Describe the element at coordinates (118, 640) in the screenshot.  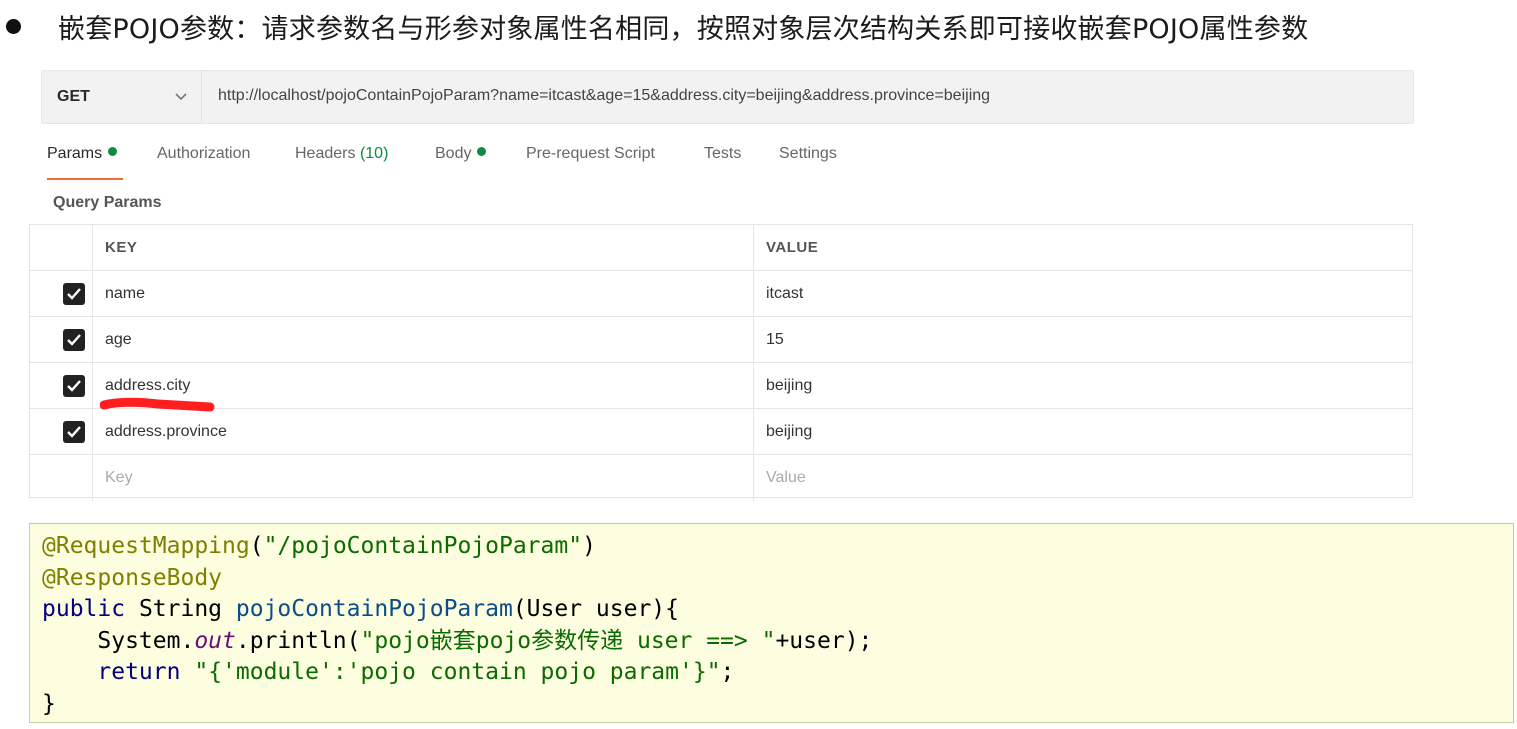
I see `code-text: System.` at that location.